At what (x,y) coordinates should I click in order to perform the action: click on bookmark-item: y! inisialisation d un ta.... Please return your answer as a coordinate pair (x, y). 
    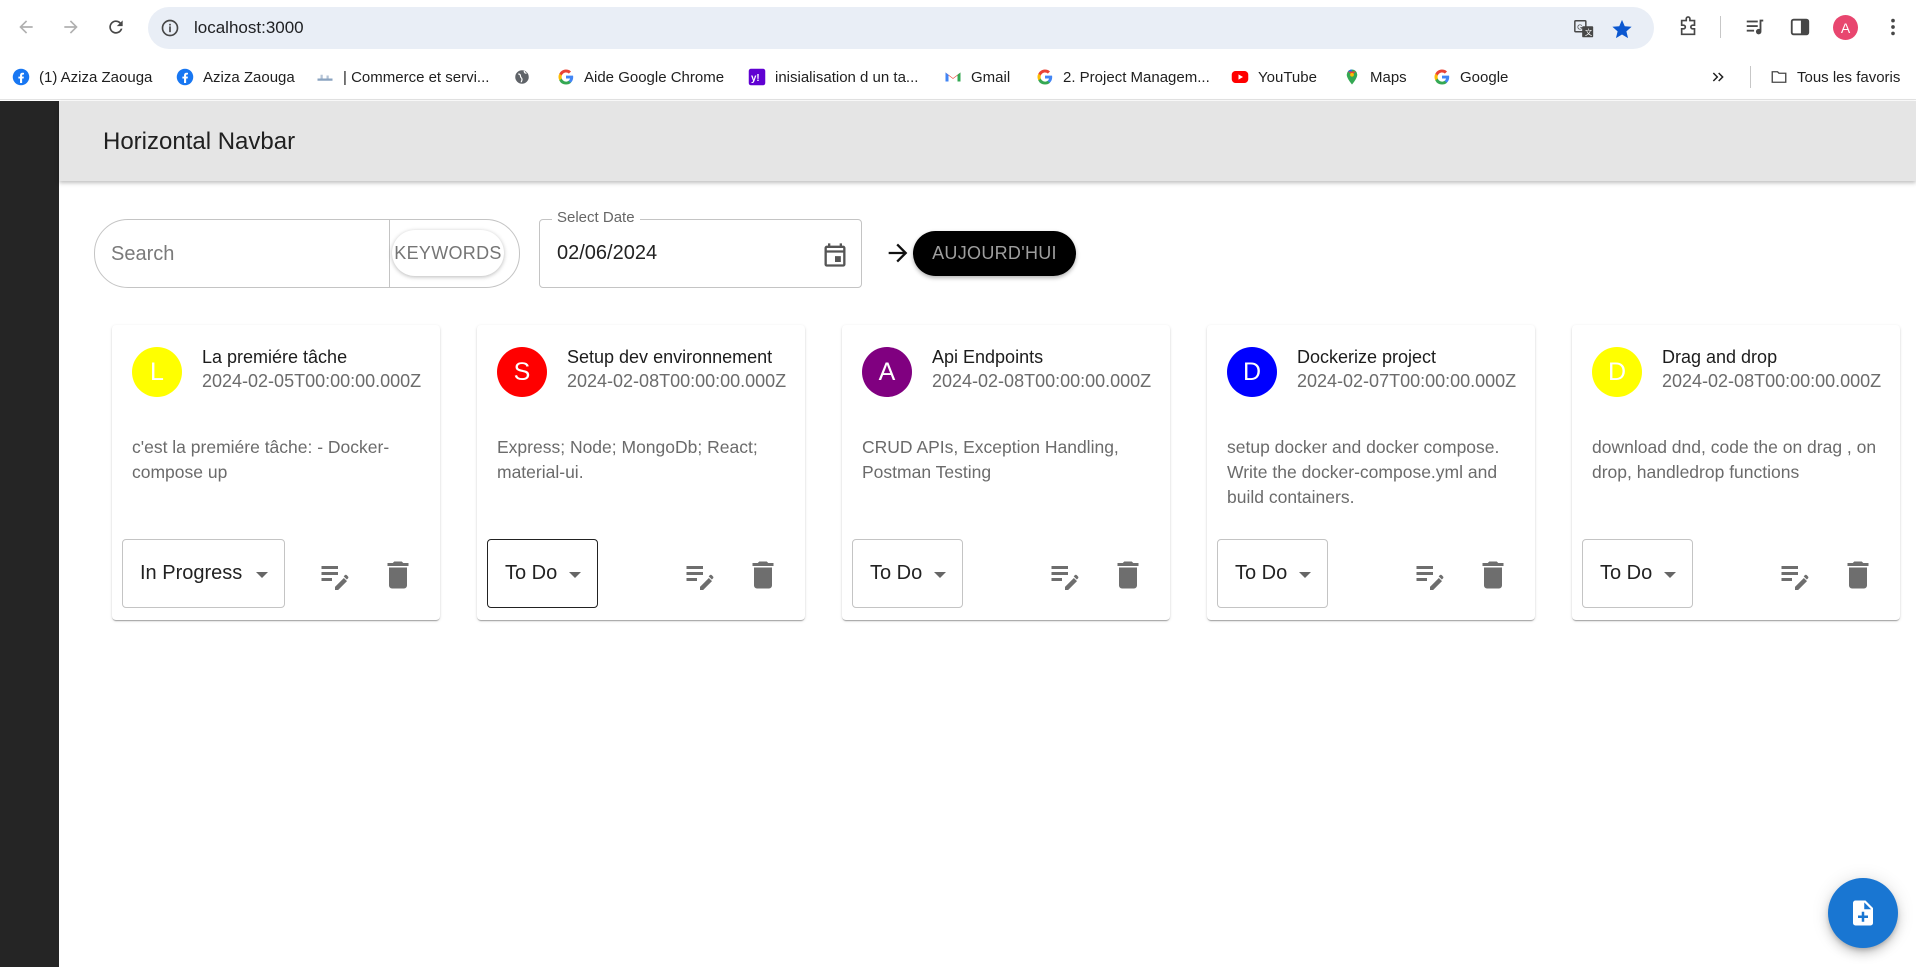
    Looking at the image, I should click on (833, 77).